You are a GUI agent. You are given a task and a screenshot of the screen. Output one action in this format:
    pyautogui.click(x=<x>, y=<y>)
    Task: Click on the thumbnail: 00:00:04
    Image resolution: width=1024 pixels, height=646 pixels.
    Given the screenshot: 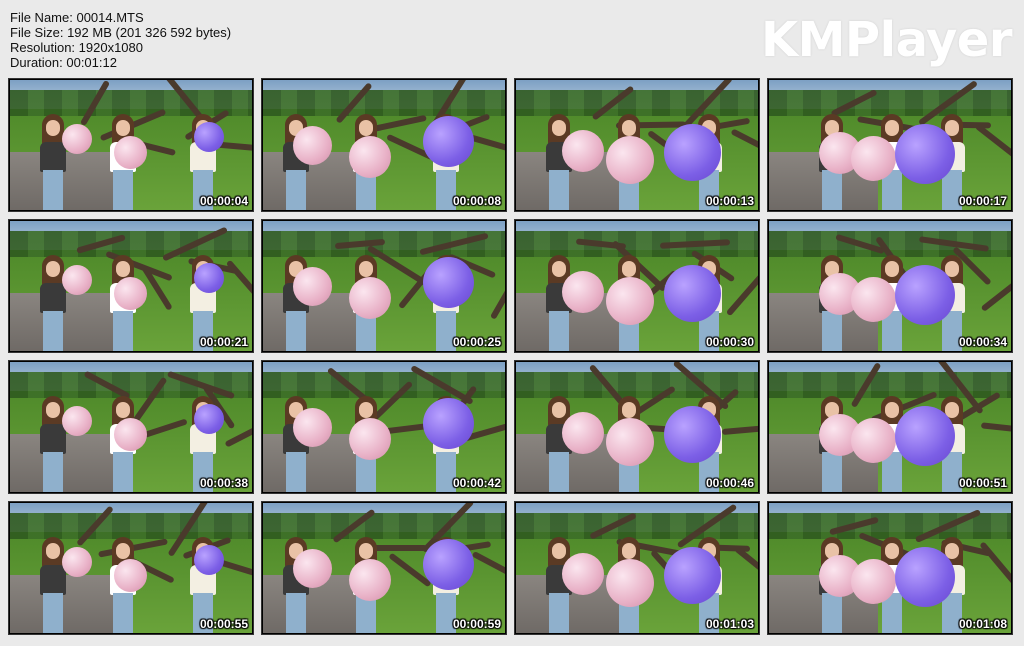 What is the action you would take?
    pyautogui.click(x=131, y=145)
    